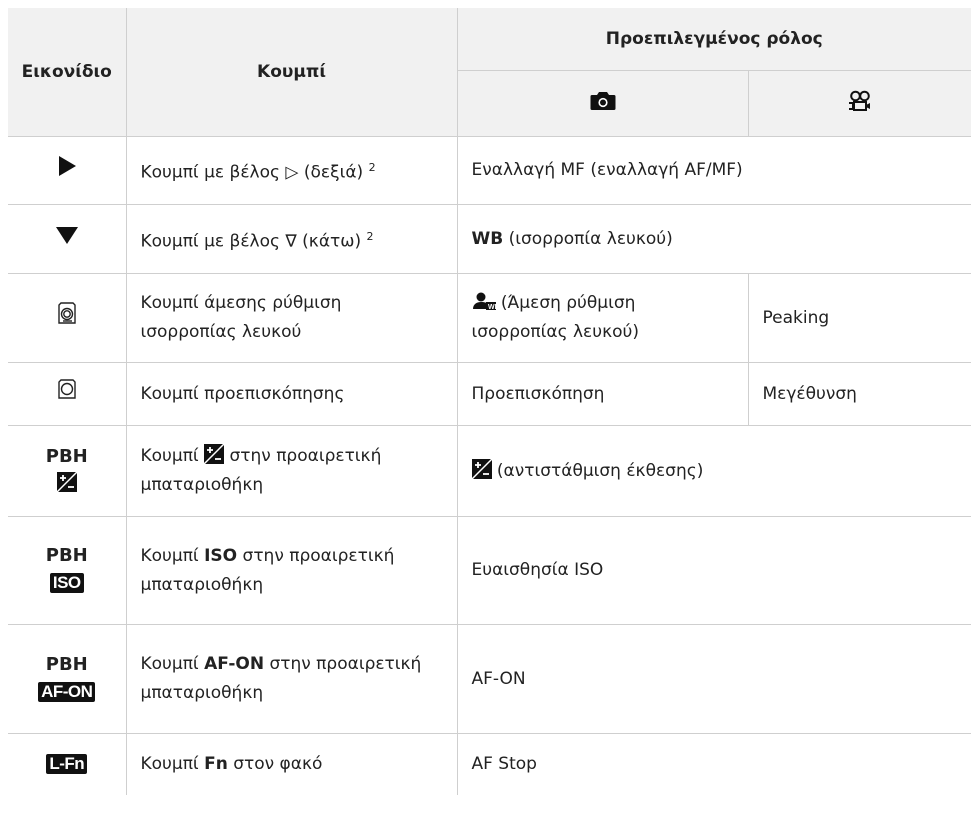 The image size is (972, 831). What do you see at coordinates (714, 471) in the screenshot?
I see `role-cell: (αντιστάθμιση έκθεσης)` at bounding box center [714, 471].